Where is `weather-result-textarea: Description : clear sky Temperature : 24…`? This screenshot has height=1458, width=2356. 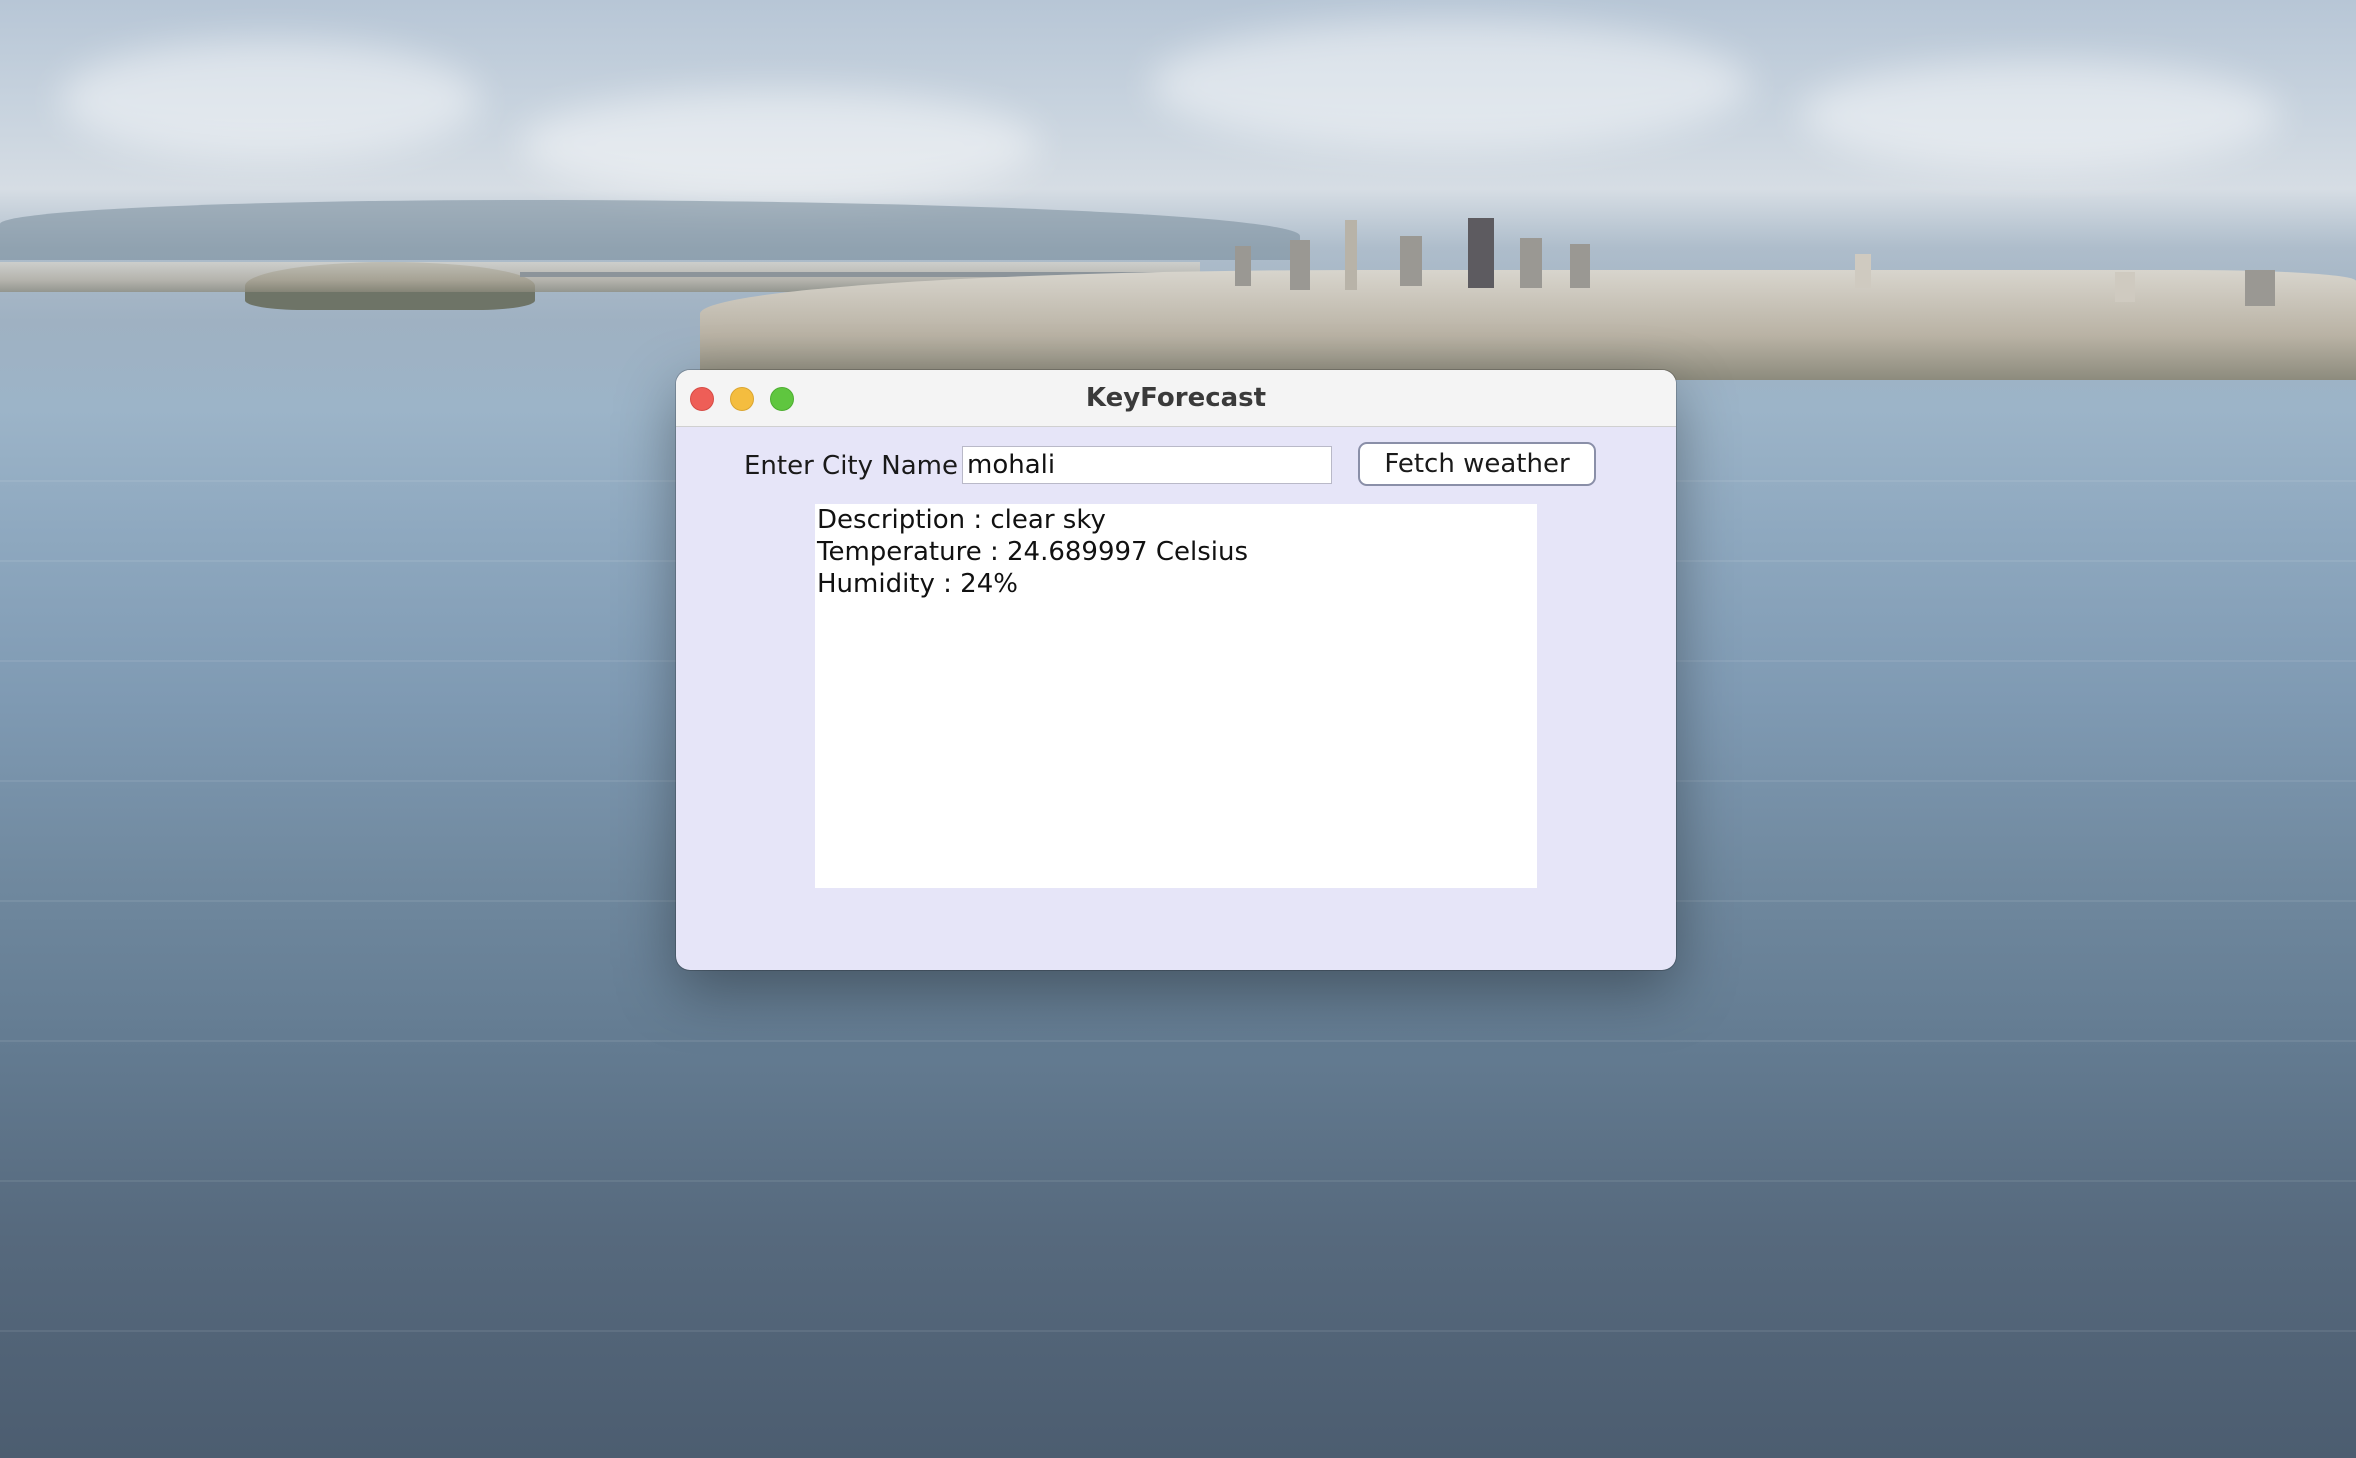
weather-result-textarea: Description : clear sky Temperature : 24… is located at coordinates (1176, 696).